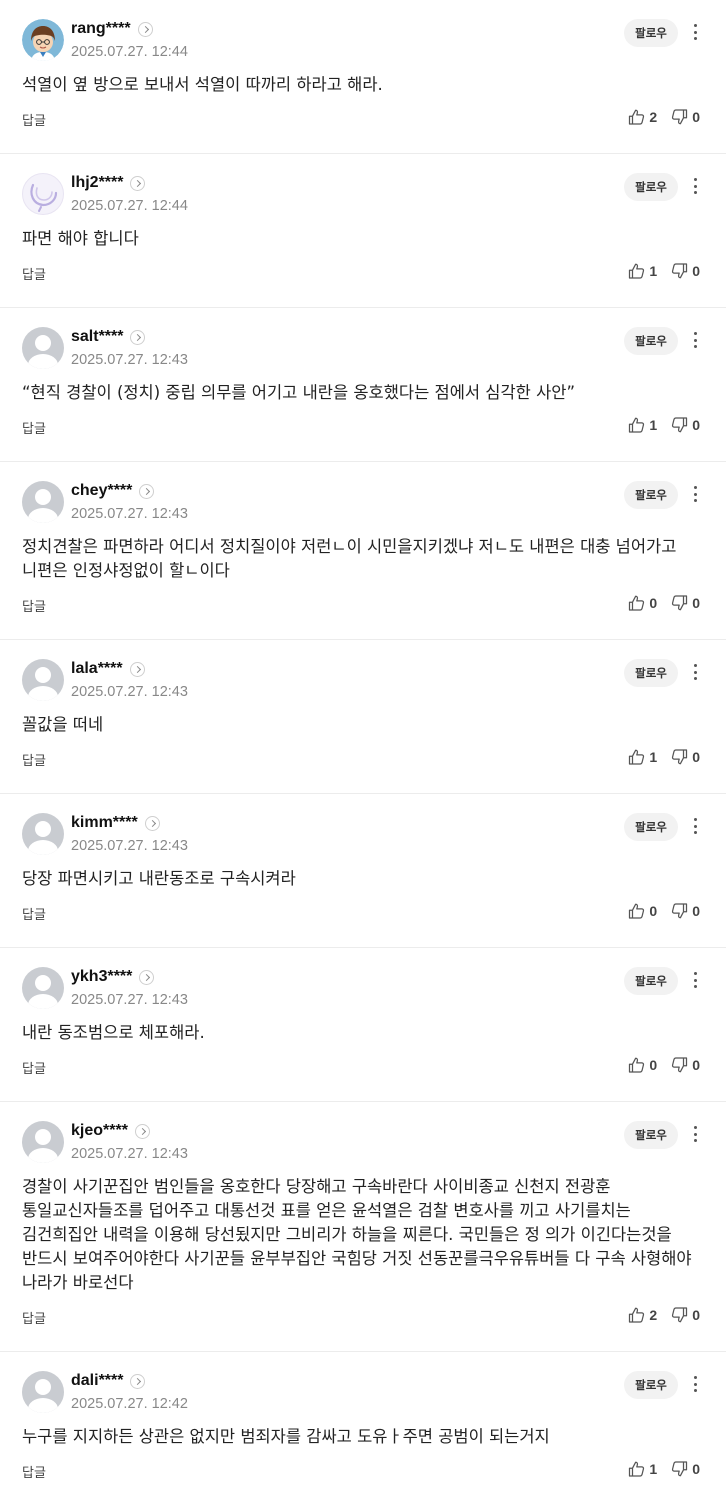 This screenshot has height=1505, width=726. What do you see at coordinates (374, 349) in the screenshot?
I see `comment-header: salt**** 2025.07.27. 12:43 팔로우` at bounding box center [374, 349].